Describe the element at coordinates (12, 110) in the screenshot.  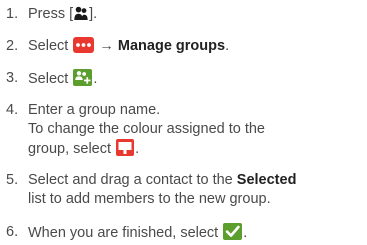
I see `step-number: 4.` at that location.